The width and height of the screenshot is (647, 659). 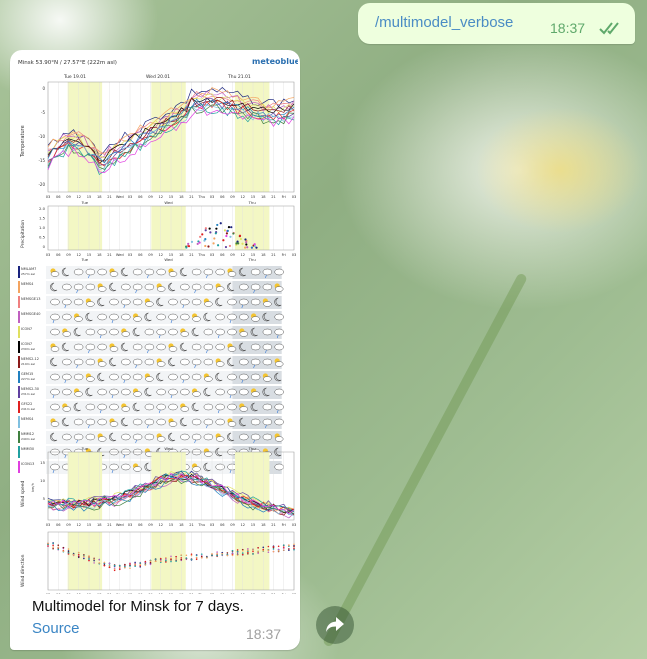 What do you see at coordinates (568, 28) in the screenshot?
I see `outgoing-message-time: 18:37` at bounding box center [568, 28].